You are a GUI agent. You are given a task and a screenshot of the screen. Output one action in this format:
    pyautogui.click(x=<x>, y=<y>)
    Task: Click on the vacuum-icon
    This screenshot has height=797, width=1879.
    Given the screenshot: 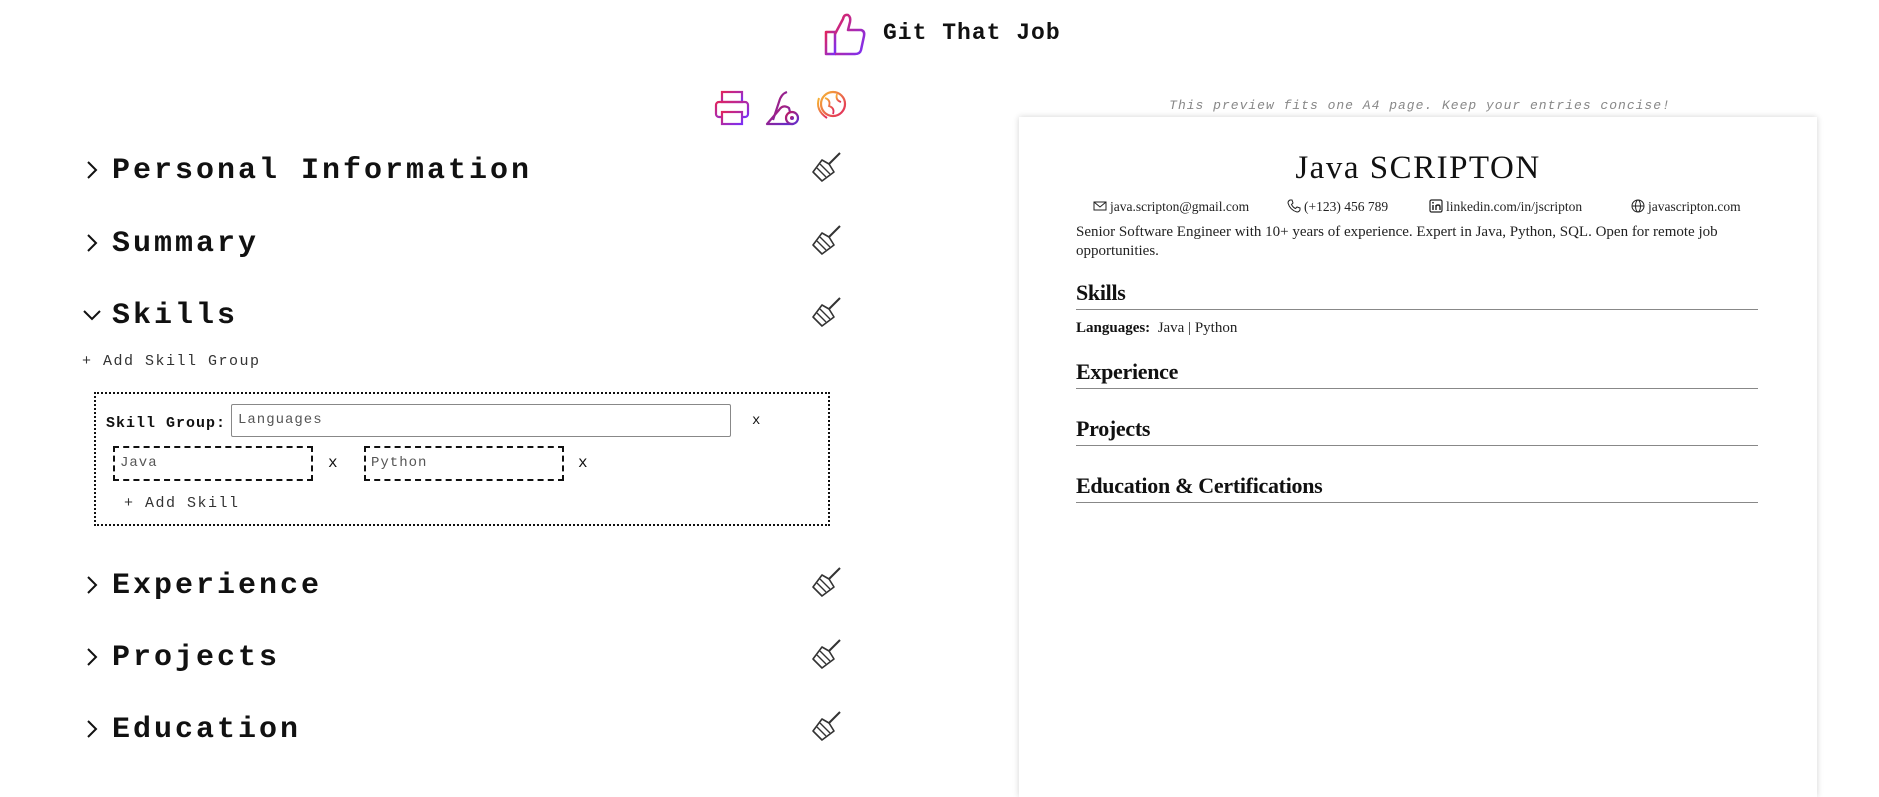 What is the action you would take?
    pyautogui.click(x=782, y=108)
    